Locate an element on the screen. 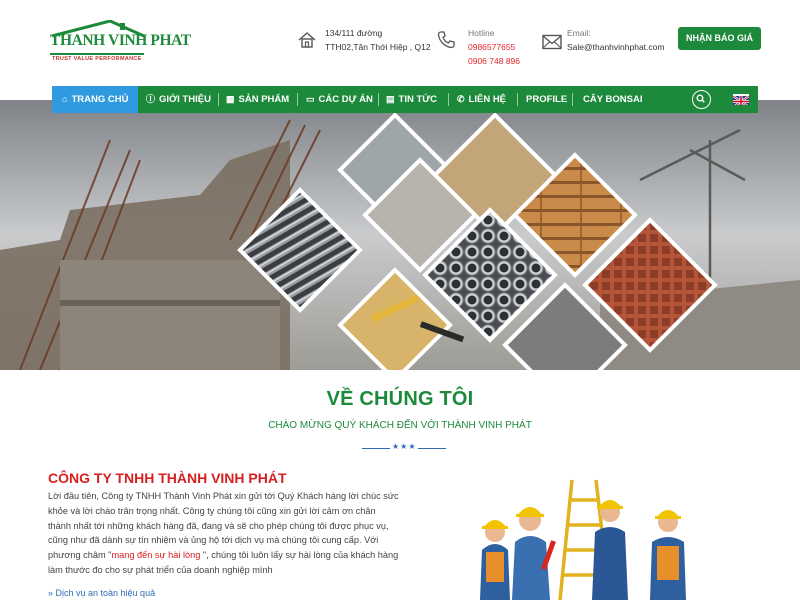 This screenshot has height=600, width=800. hotline-number-1: 0986577655 is located at coordinates (494, 47).